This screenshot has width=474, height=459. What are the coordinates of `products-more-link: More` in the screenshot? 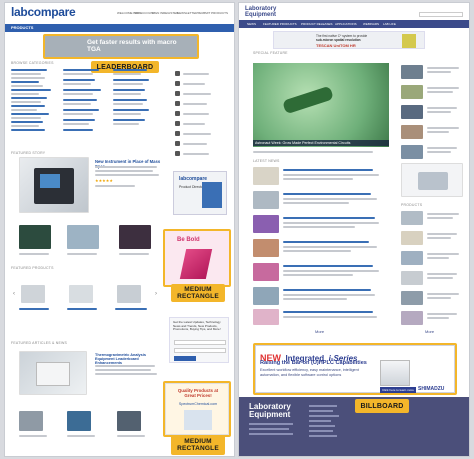 It's located at (429, 331).